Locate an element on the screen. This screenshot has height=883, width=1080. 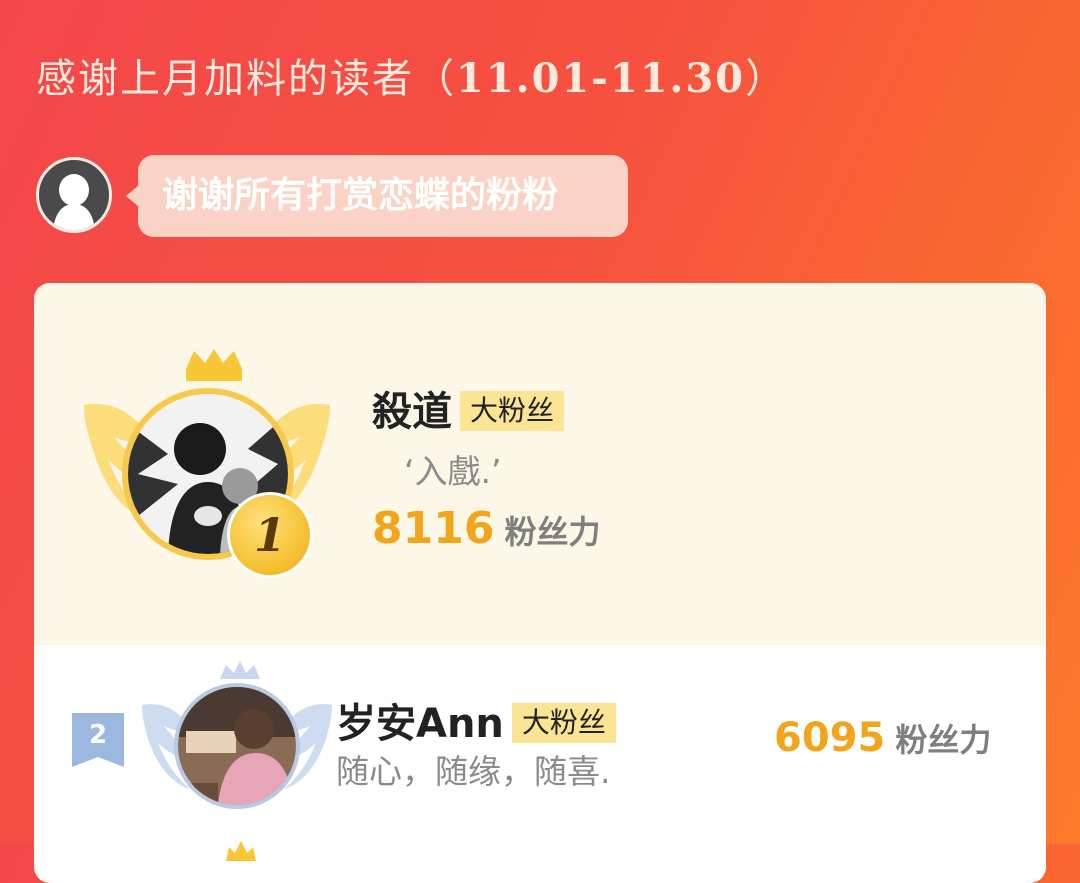
rank-1-fan-badge: 大粉丝 is located at coordinates (512, 411).